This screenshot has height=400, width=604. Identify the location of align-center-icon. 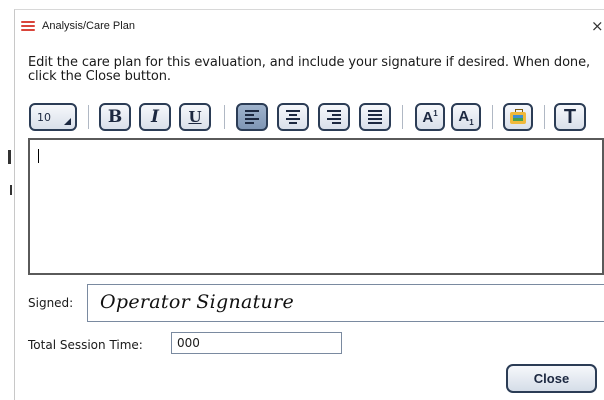
(293, 117).